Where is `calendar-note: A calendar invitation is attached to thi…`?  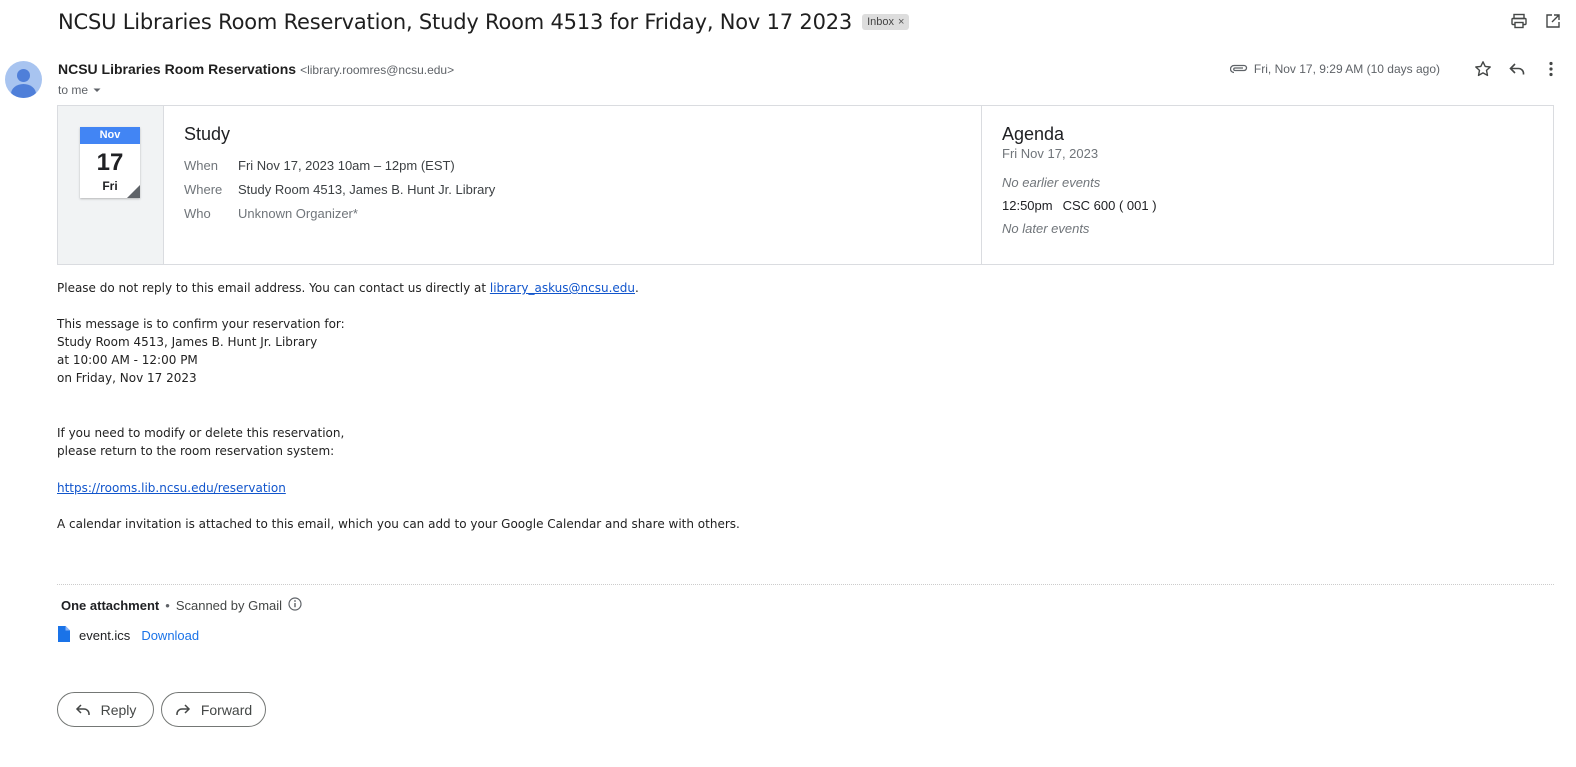
calendar-note: A calendar invitation is attached to thi… is located at coordinates (398, 524).